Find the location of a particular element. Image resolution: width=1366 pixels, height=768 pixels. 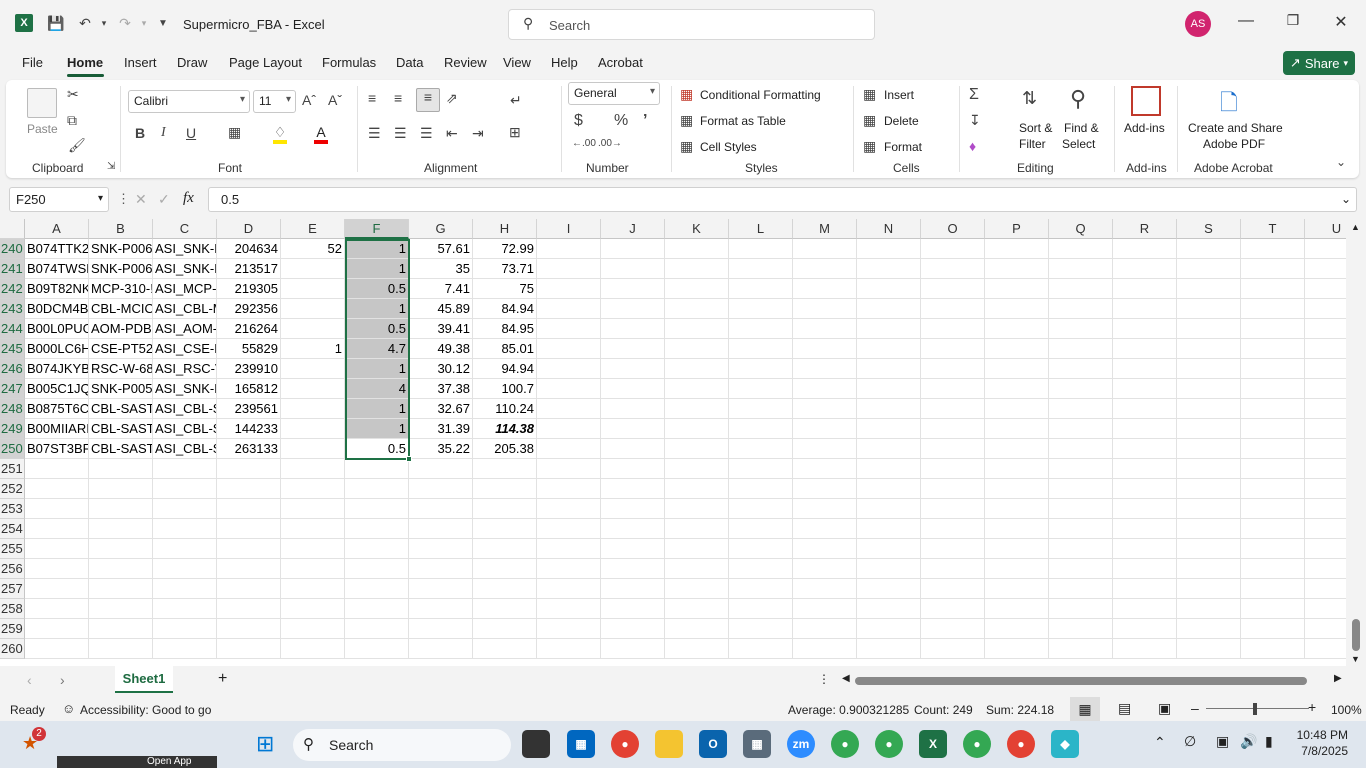

zoom-level: 100% is located at coordinates (1346, 710).